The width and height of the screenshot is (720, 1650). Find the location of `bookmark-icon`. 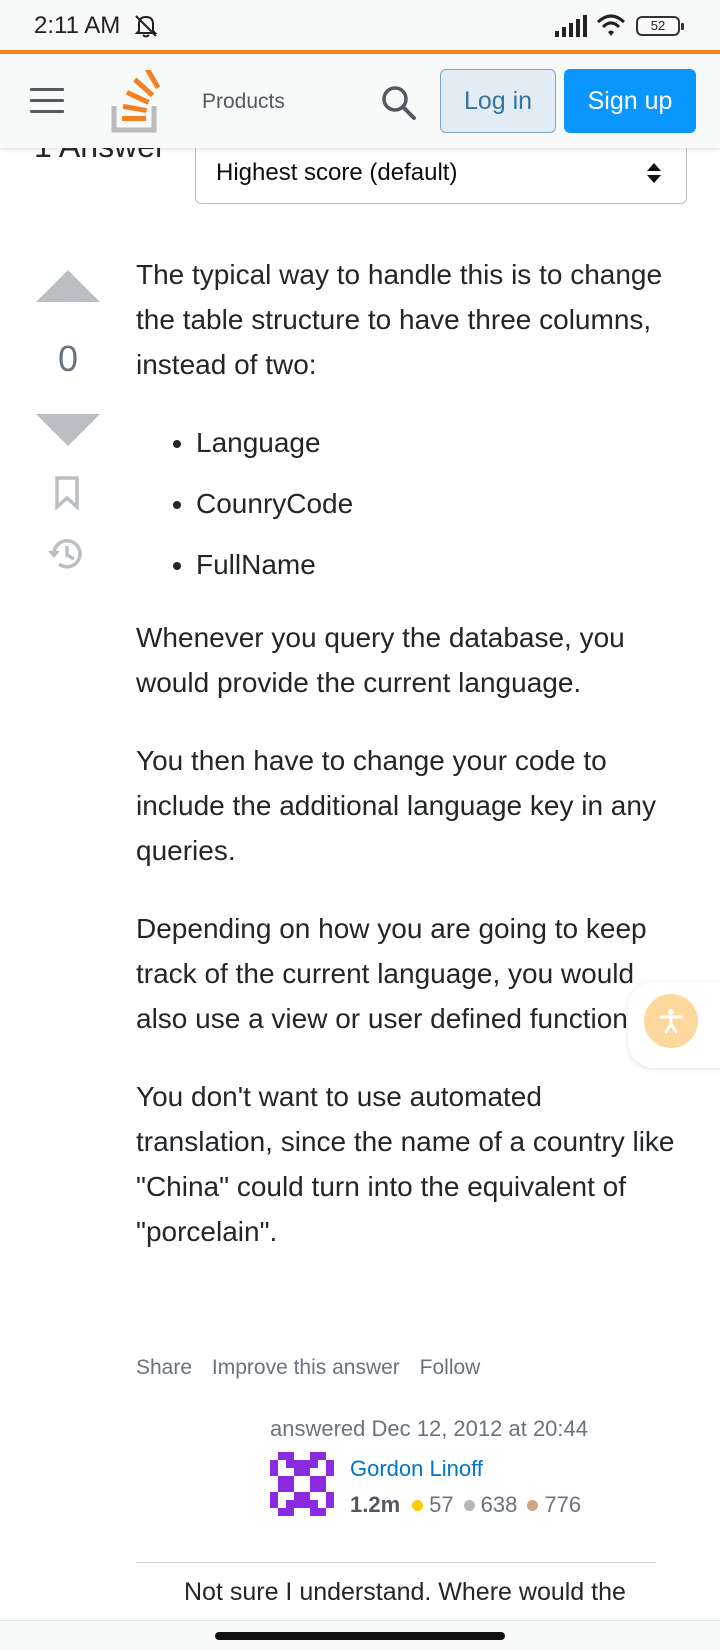

bookmark-icon is located at coordinates (67, 493).